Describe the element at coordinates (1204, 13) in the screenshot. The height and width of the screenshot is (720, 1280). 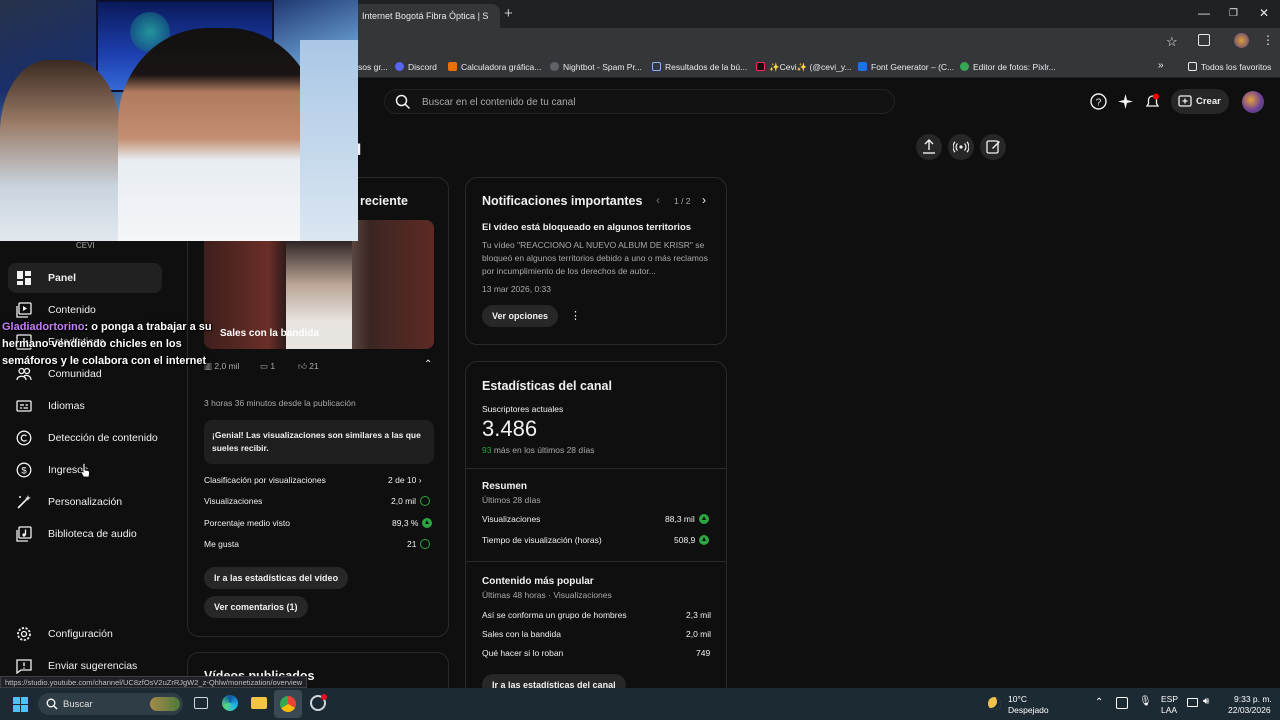
I see `minimize-icon: —` at that location.